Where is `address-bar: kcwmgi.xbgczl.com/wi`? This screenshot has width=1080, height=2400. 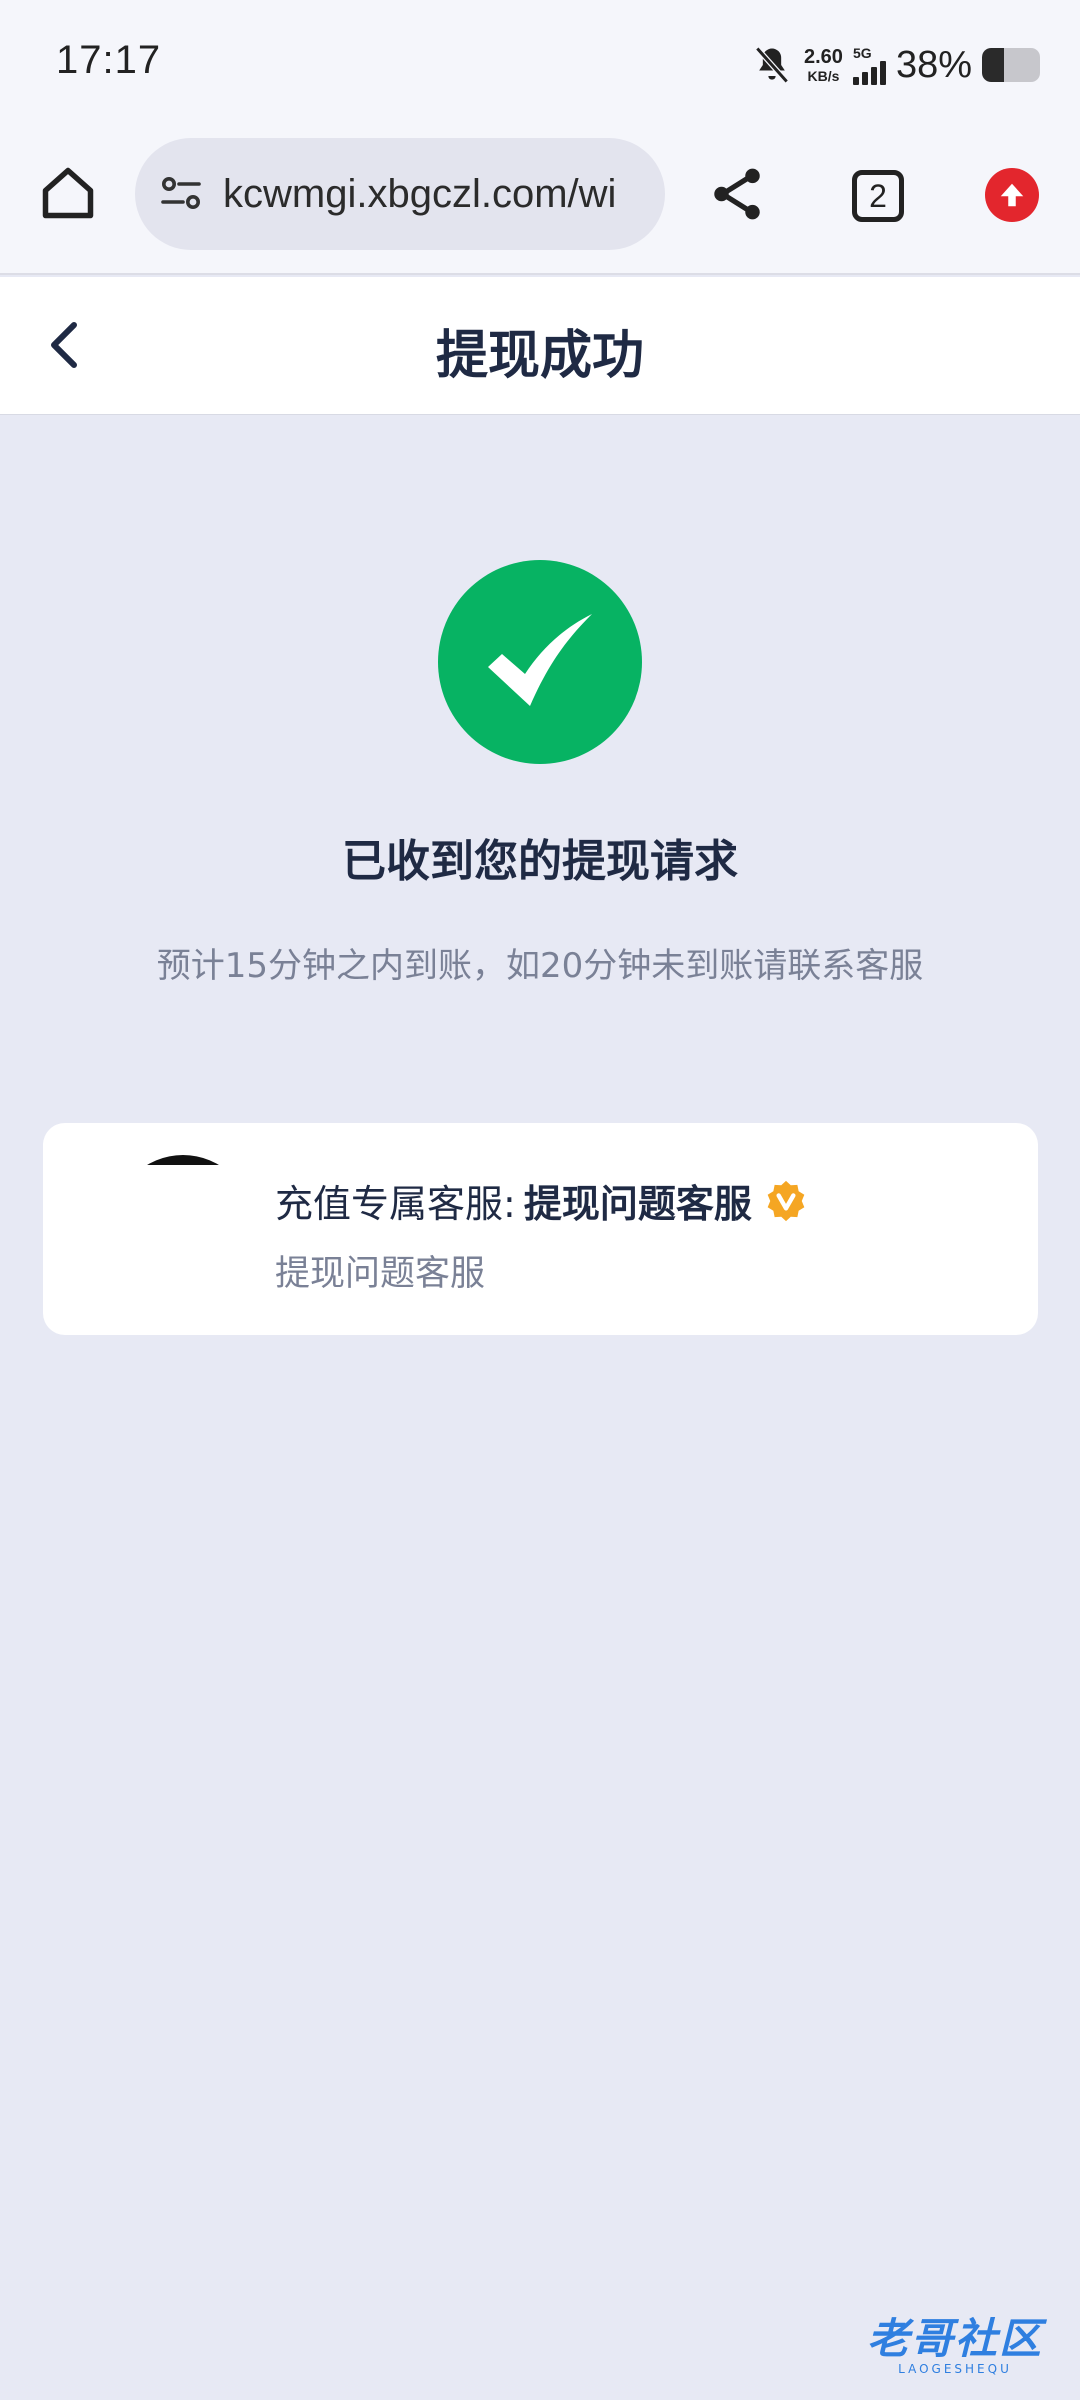
address-bar: kcwmgi.xbgczl.com/wi is located at coordinates (400, 194).